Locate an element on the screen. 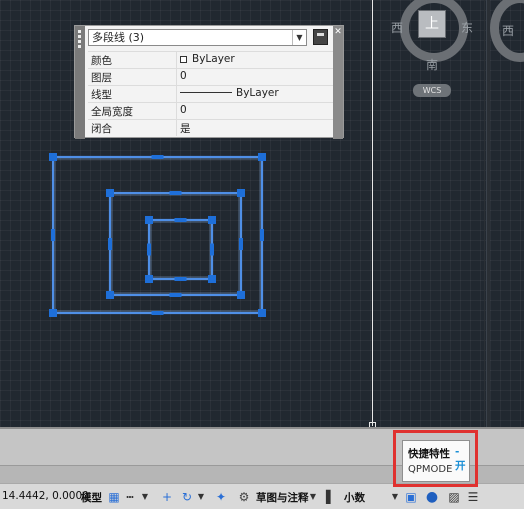 The image size is (524, 509). snap-icon: ┅ is located at coordinates (130, 497).